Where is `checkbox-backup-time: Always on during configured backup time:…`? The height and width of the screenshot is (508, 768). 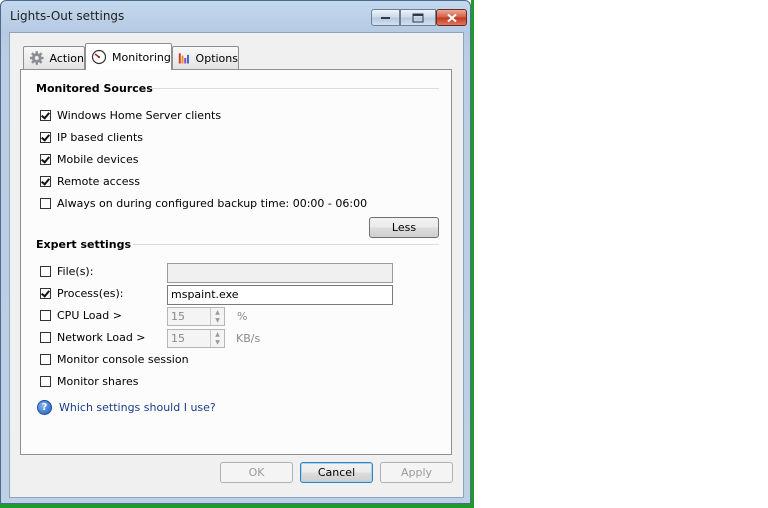
checkbox-backup-time: Always on during configured backup time:… is located at coordinates (203, 203).